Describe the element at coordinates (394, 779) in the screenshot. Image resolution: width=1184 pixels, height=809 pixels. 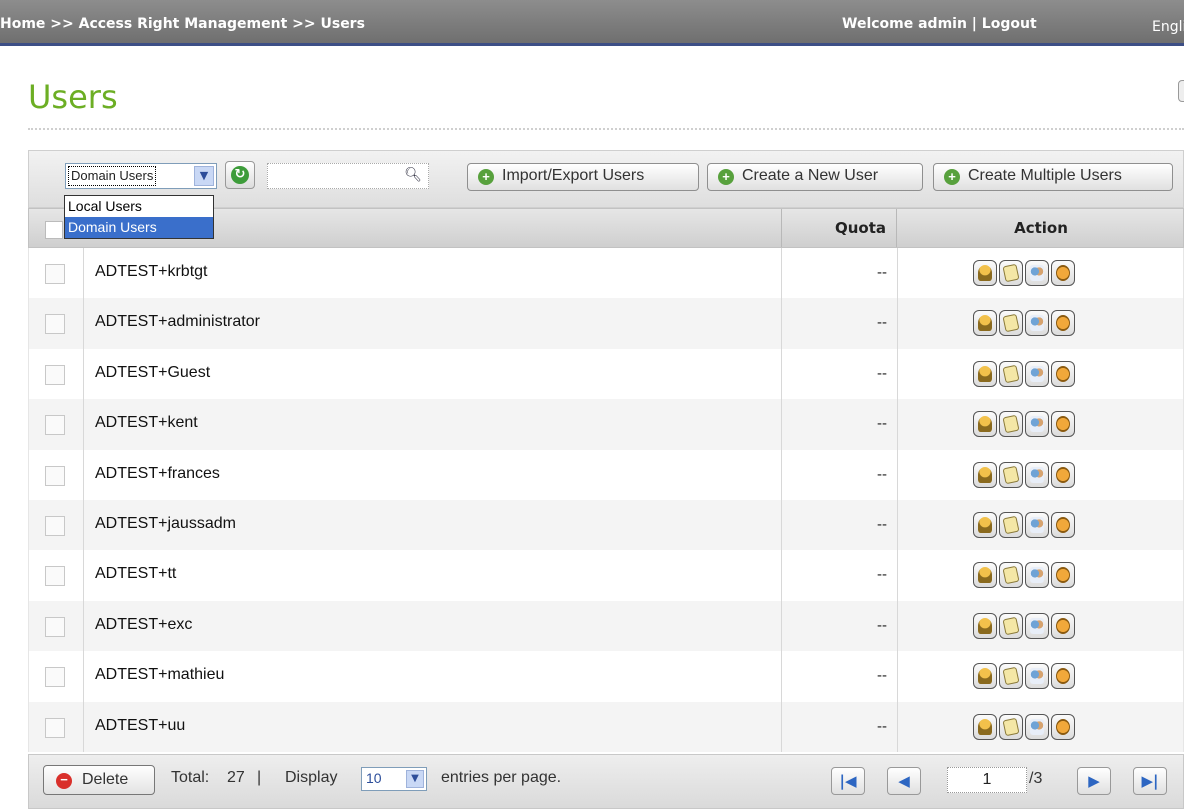
I see `entries-per-page-select: 10 ▼` at that location.